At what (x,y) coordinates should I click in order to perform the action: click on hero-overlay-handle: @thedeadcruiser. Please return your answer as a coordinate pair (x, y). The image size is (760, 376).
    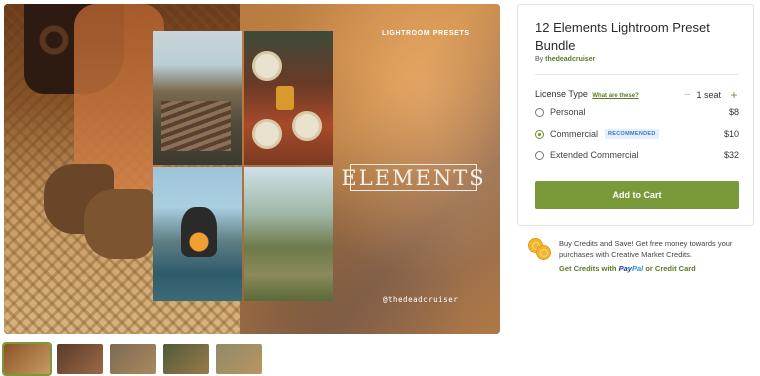
    Looking at the image, I should click on (421, 299).